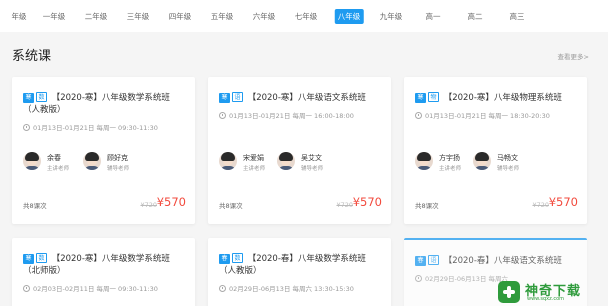  Describe the element at coordinates (95, 128) in the screenshot. I see `course-time-text: 01月13日-01月21日 每周一 09:30-11:30` at that location.